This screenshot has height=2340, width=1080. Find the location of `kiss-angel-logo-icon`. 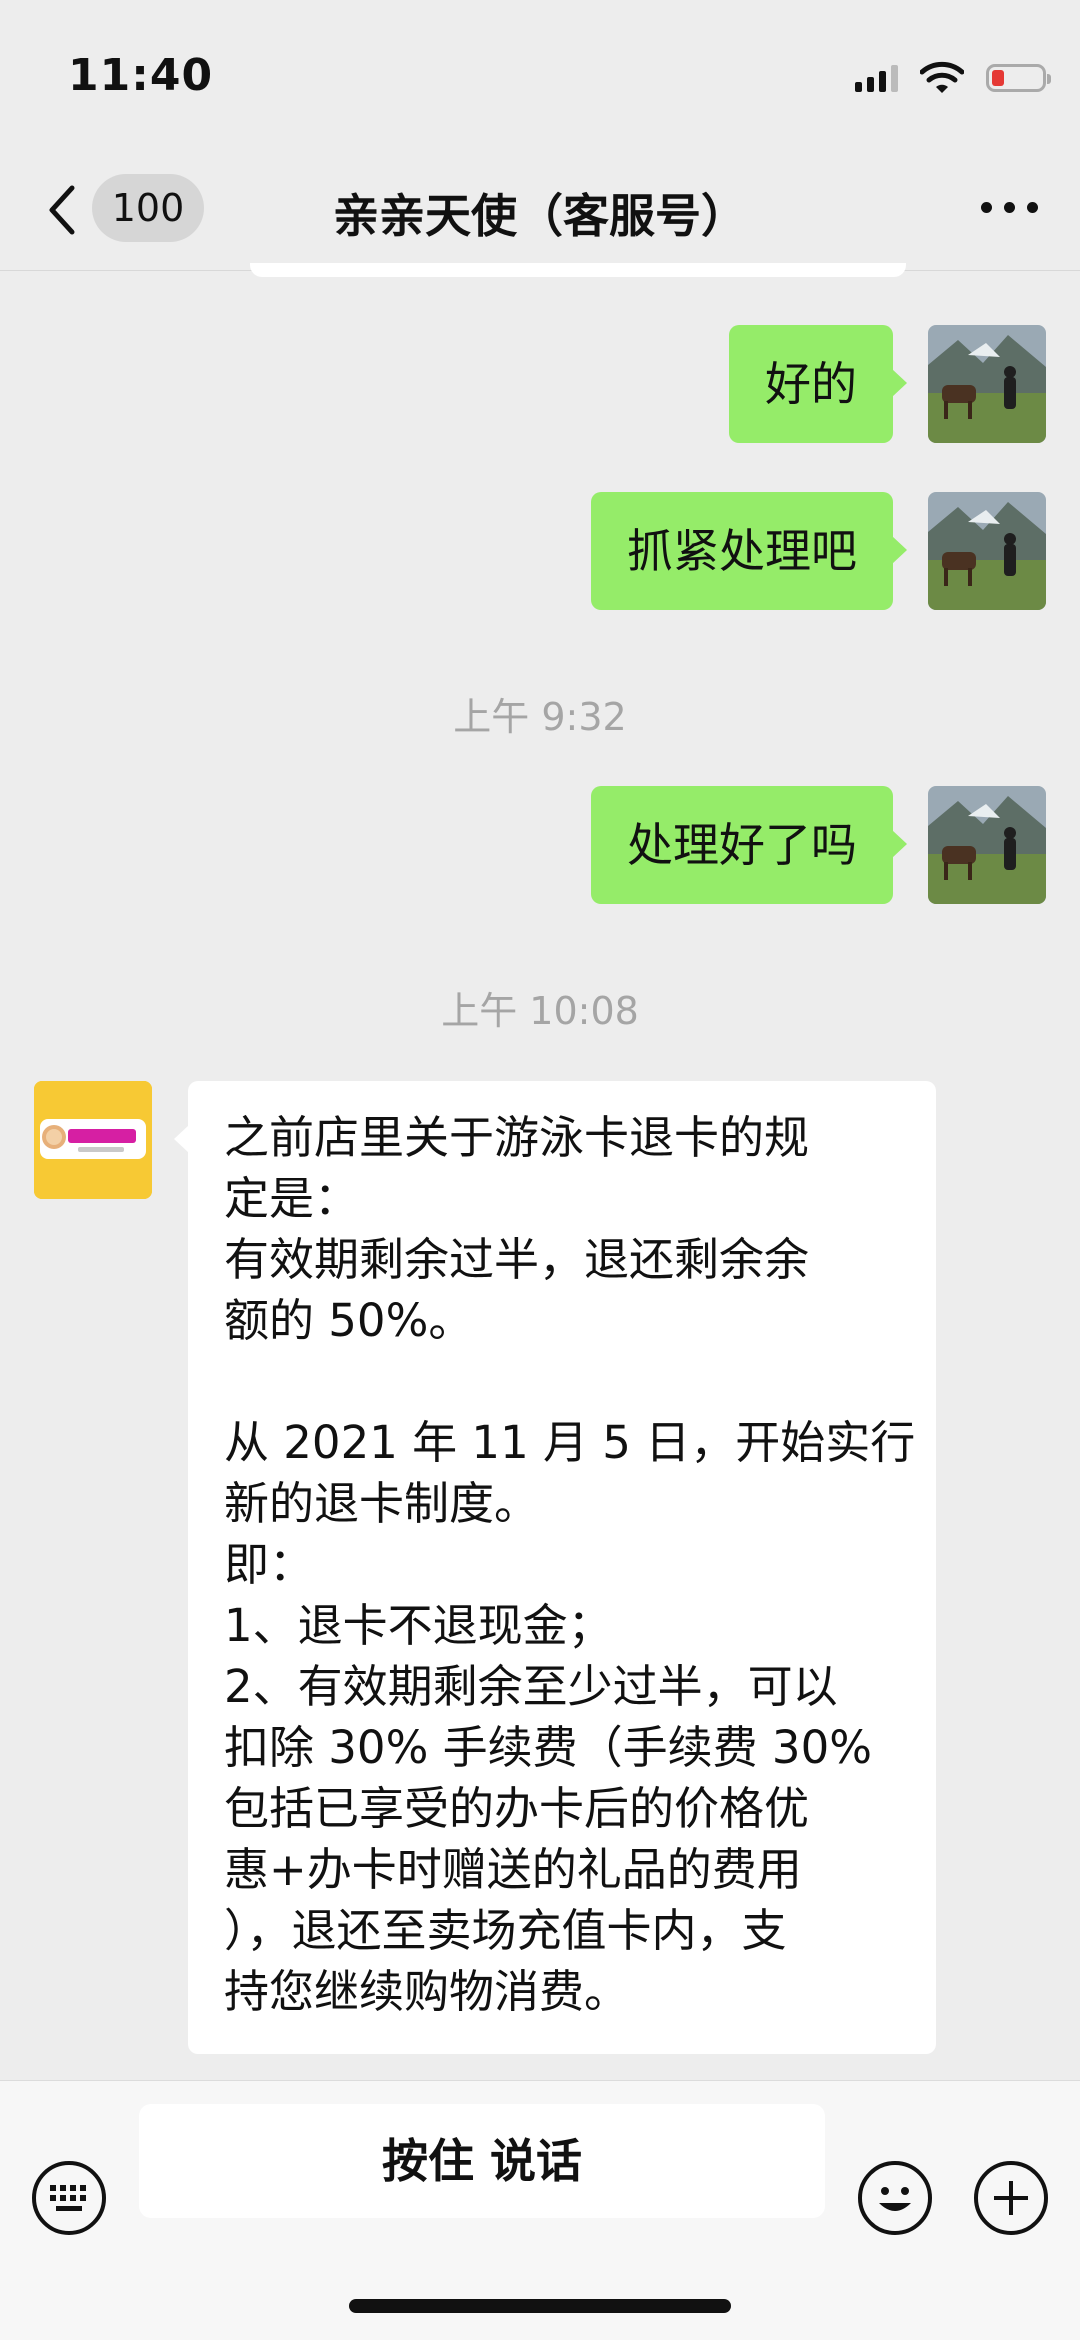

kiss-angel-logo-icon is located at coordinates (93, 1140).